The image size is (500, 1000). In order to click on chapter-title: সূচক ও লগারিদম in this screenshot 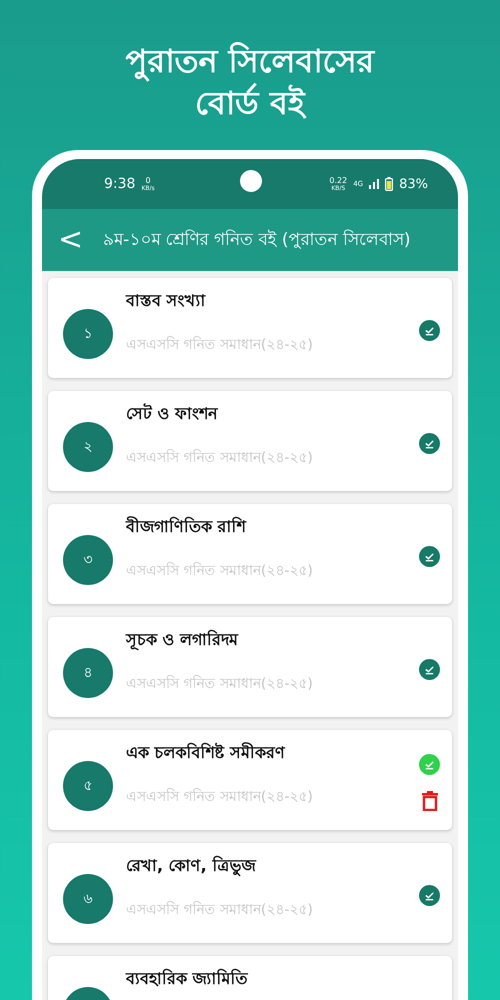, I will do `click(183, 640)`.